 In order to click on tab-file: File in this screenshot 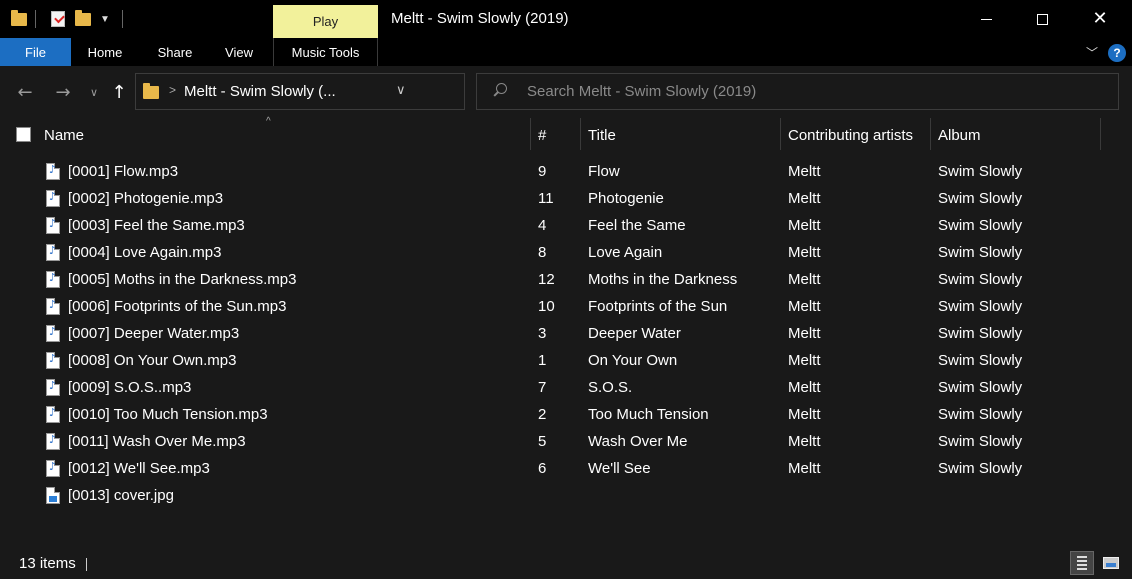, I will do `click(35, 52)`.